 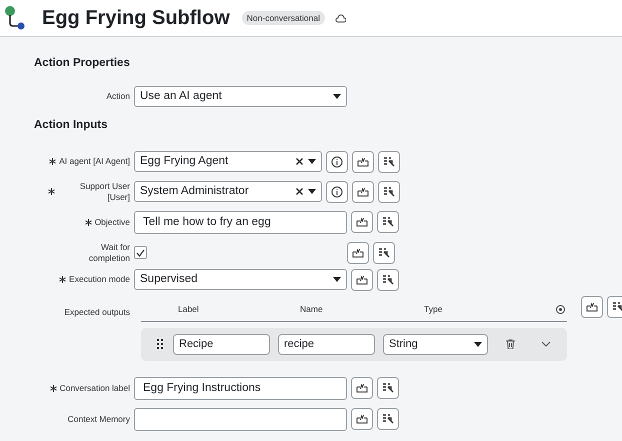 I want to click on check-icon, so click(x=140, y=252).